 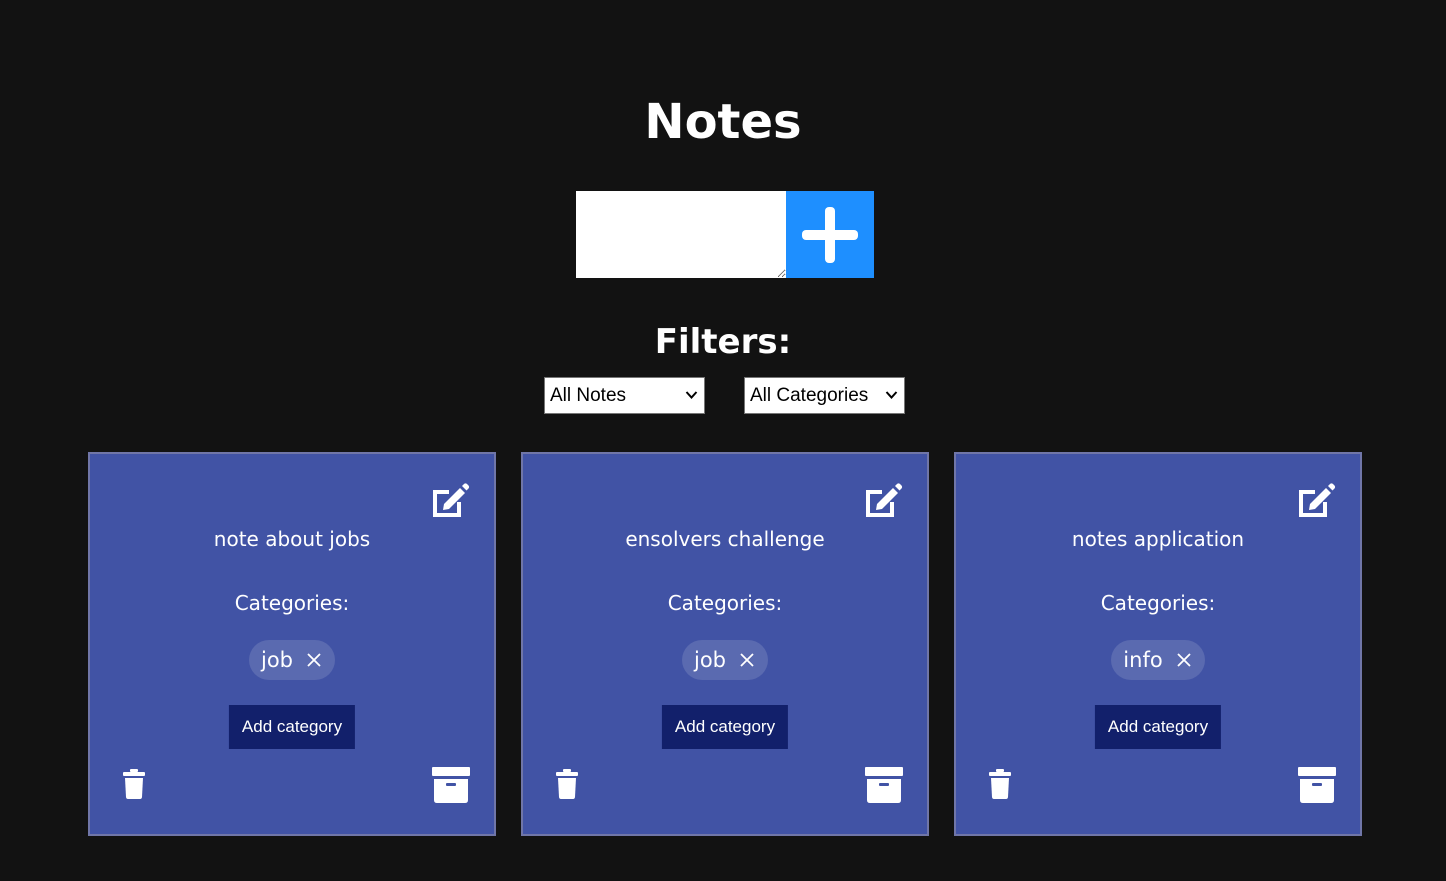 I want to click on status-filter-select: All Notes, so click(x=624, y=395).